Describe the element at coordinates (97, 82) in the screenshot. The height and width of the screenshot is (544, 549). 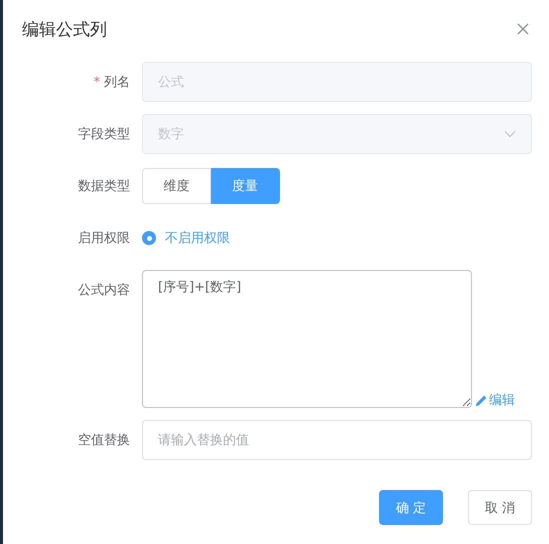
I see `required-mark: *` at that location.